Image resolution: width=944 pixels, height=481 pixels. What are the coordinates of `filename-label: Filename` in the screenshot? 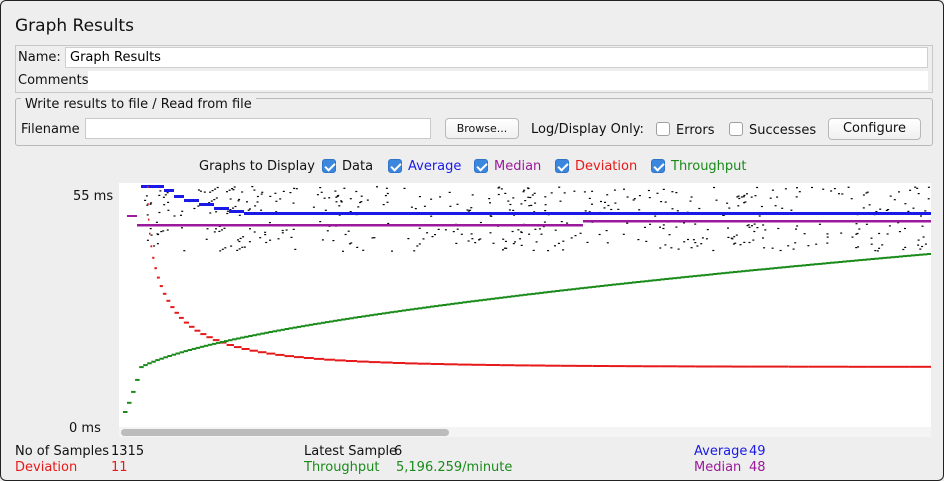 It's located at (50, 129).